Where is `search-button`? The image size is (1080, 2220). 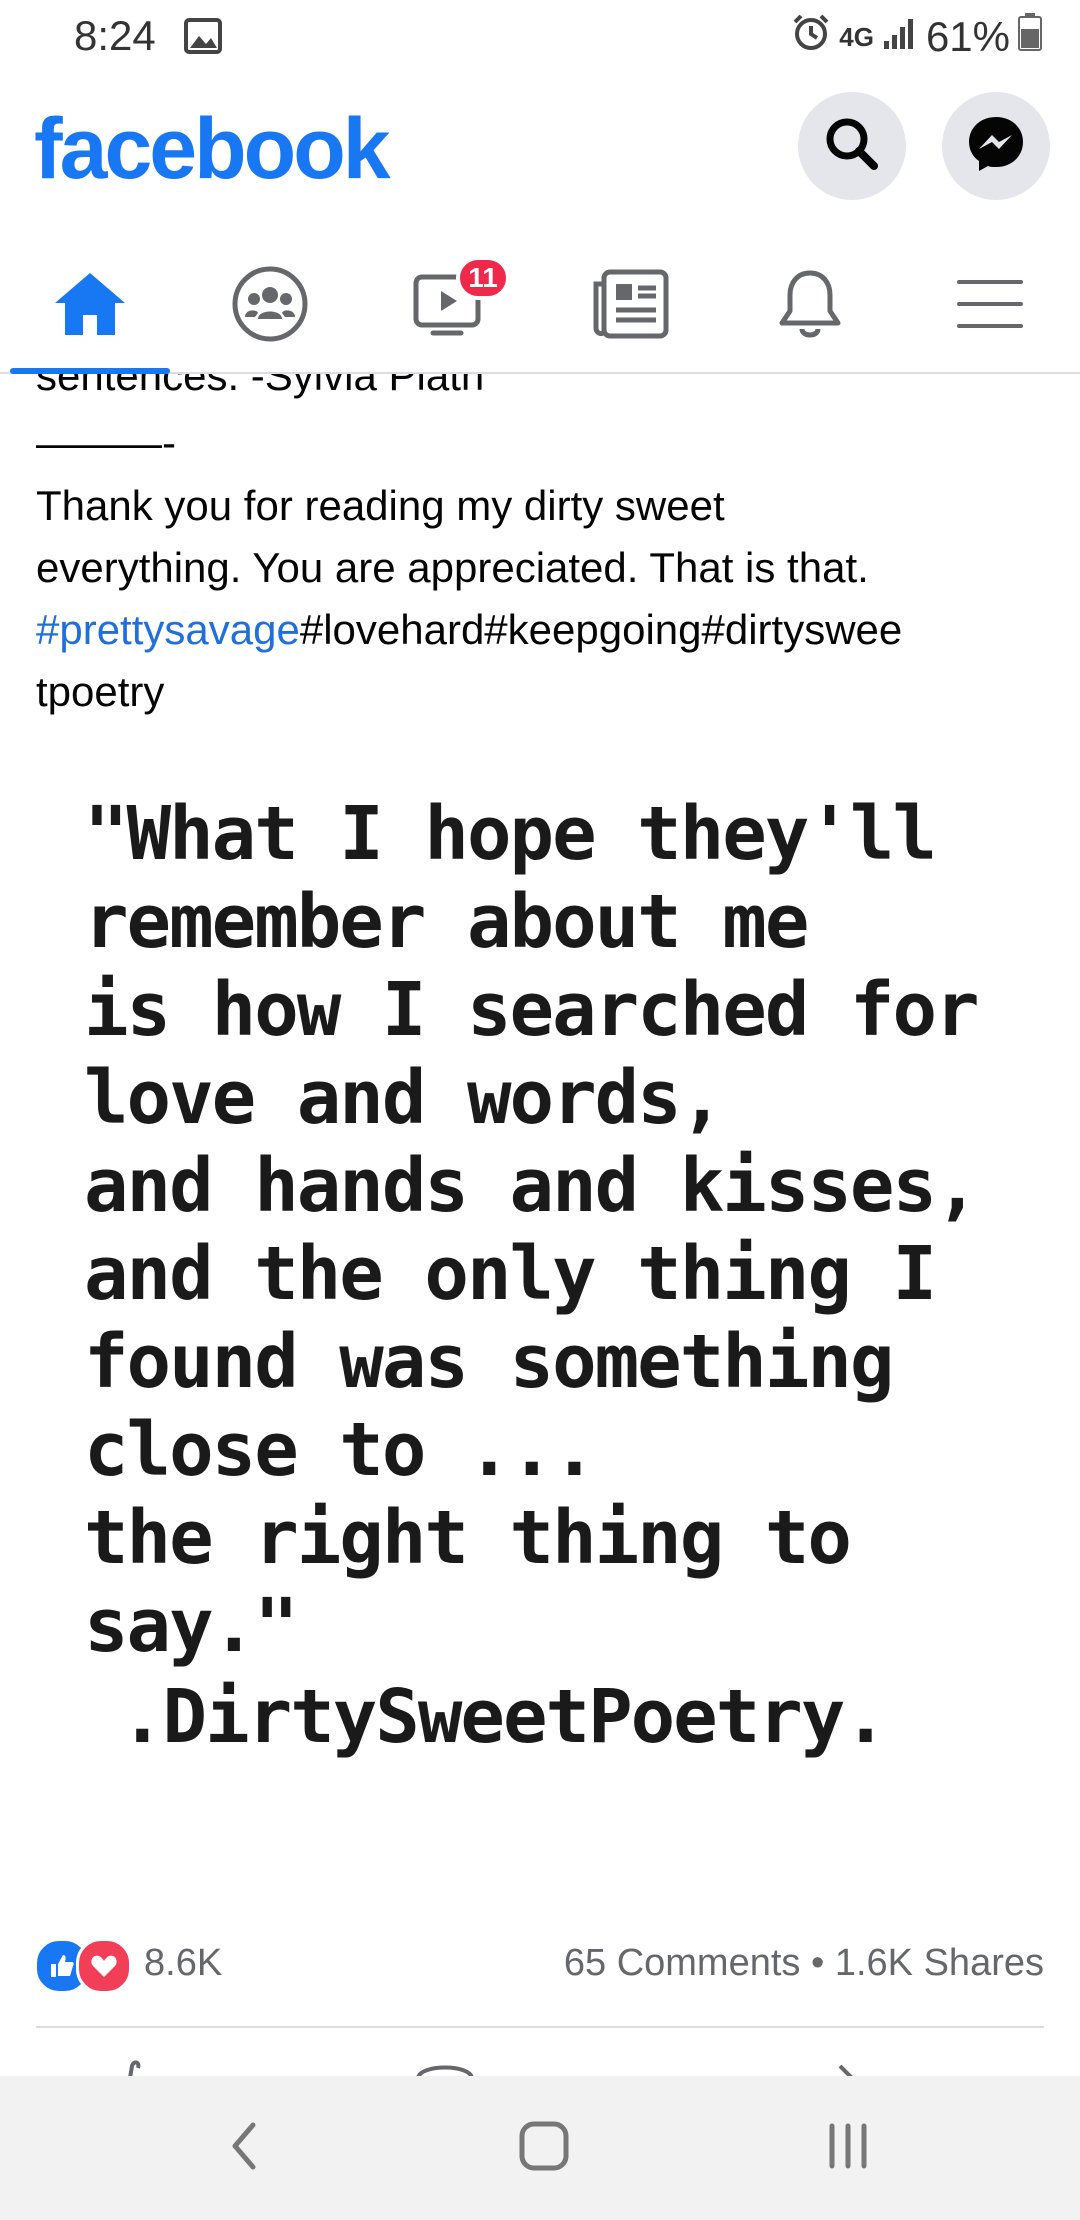 search-button is located at coordinates (852, 146).